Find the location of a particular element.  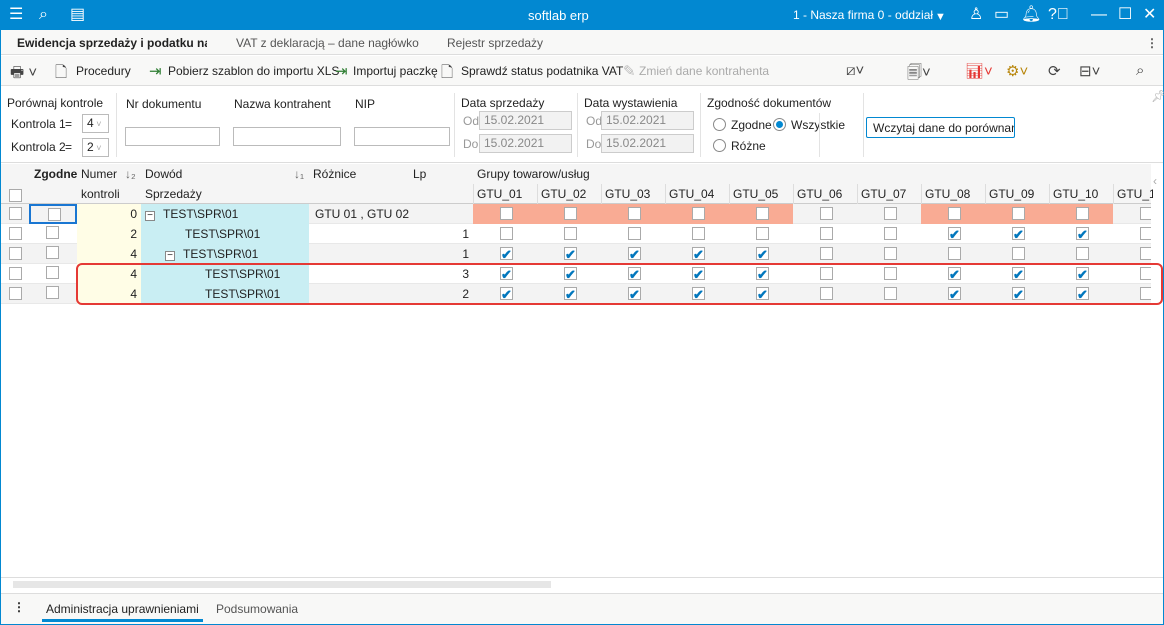

user-icon: ♙ is located at coordinates (976, 15).